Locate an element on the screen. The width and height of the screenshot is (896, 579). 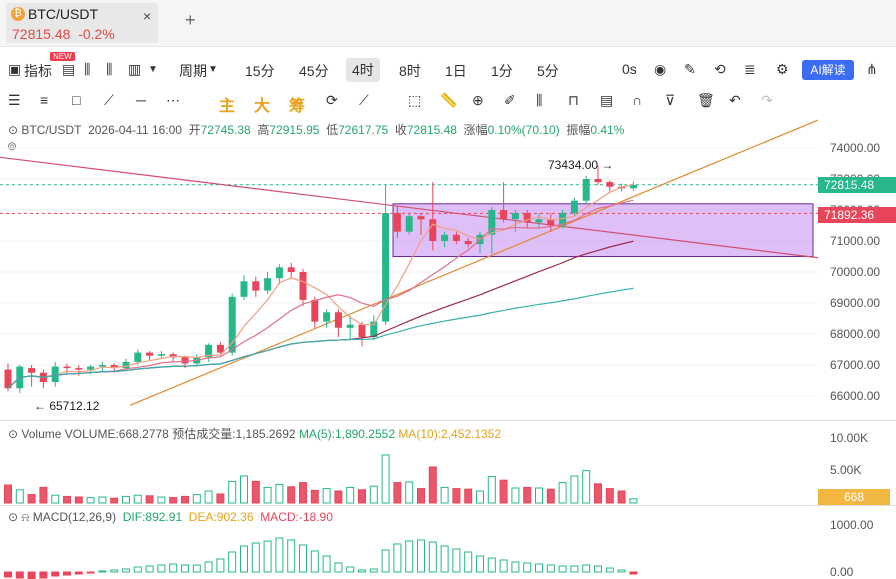
interval-1m: 1分 is located at coordinates (502, 71).